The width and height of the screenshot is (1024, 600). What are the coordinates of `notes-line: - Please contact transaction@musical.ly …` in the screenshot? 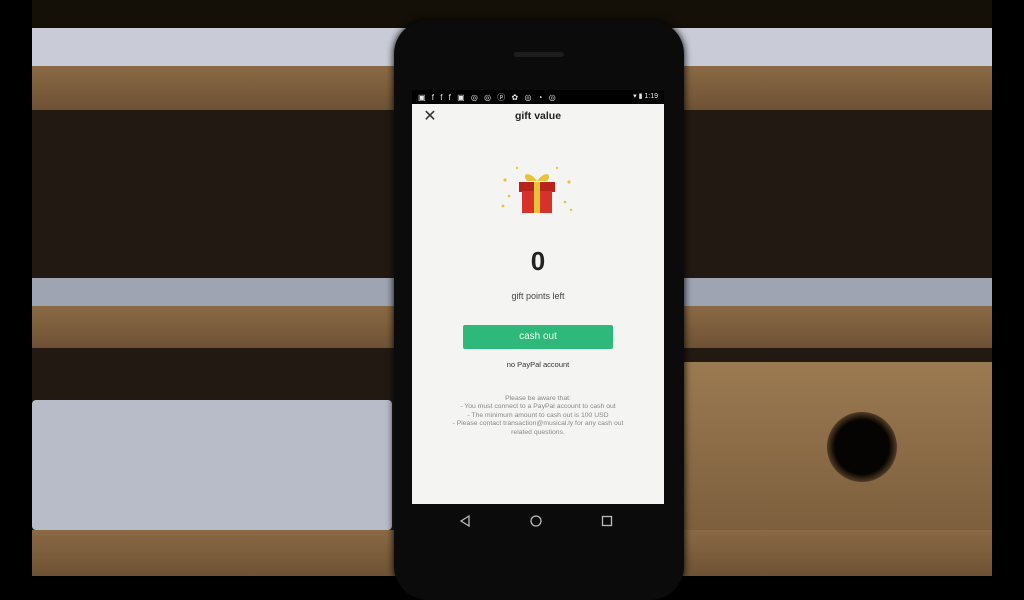 It's located at (538, 424).